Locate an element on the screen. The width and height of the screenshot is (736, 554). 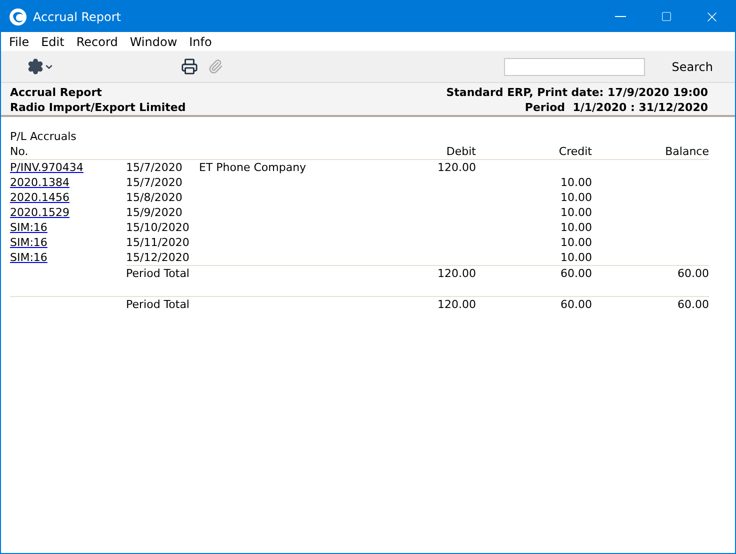
column-header: Balance is located at coordinates (687, 151).